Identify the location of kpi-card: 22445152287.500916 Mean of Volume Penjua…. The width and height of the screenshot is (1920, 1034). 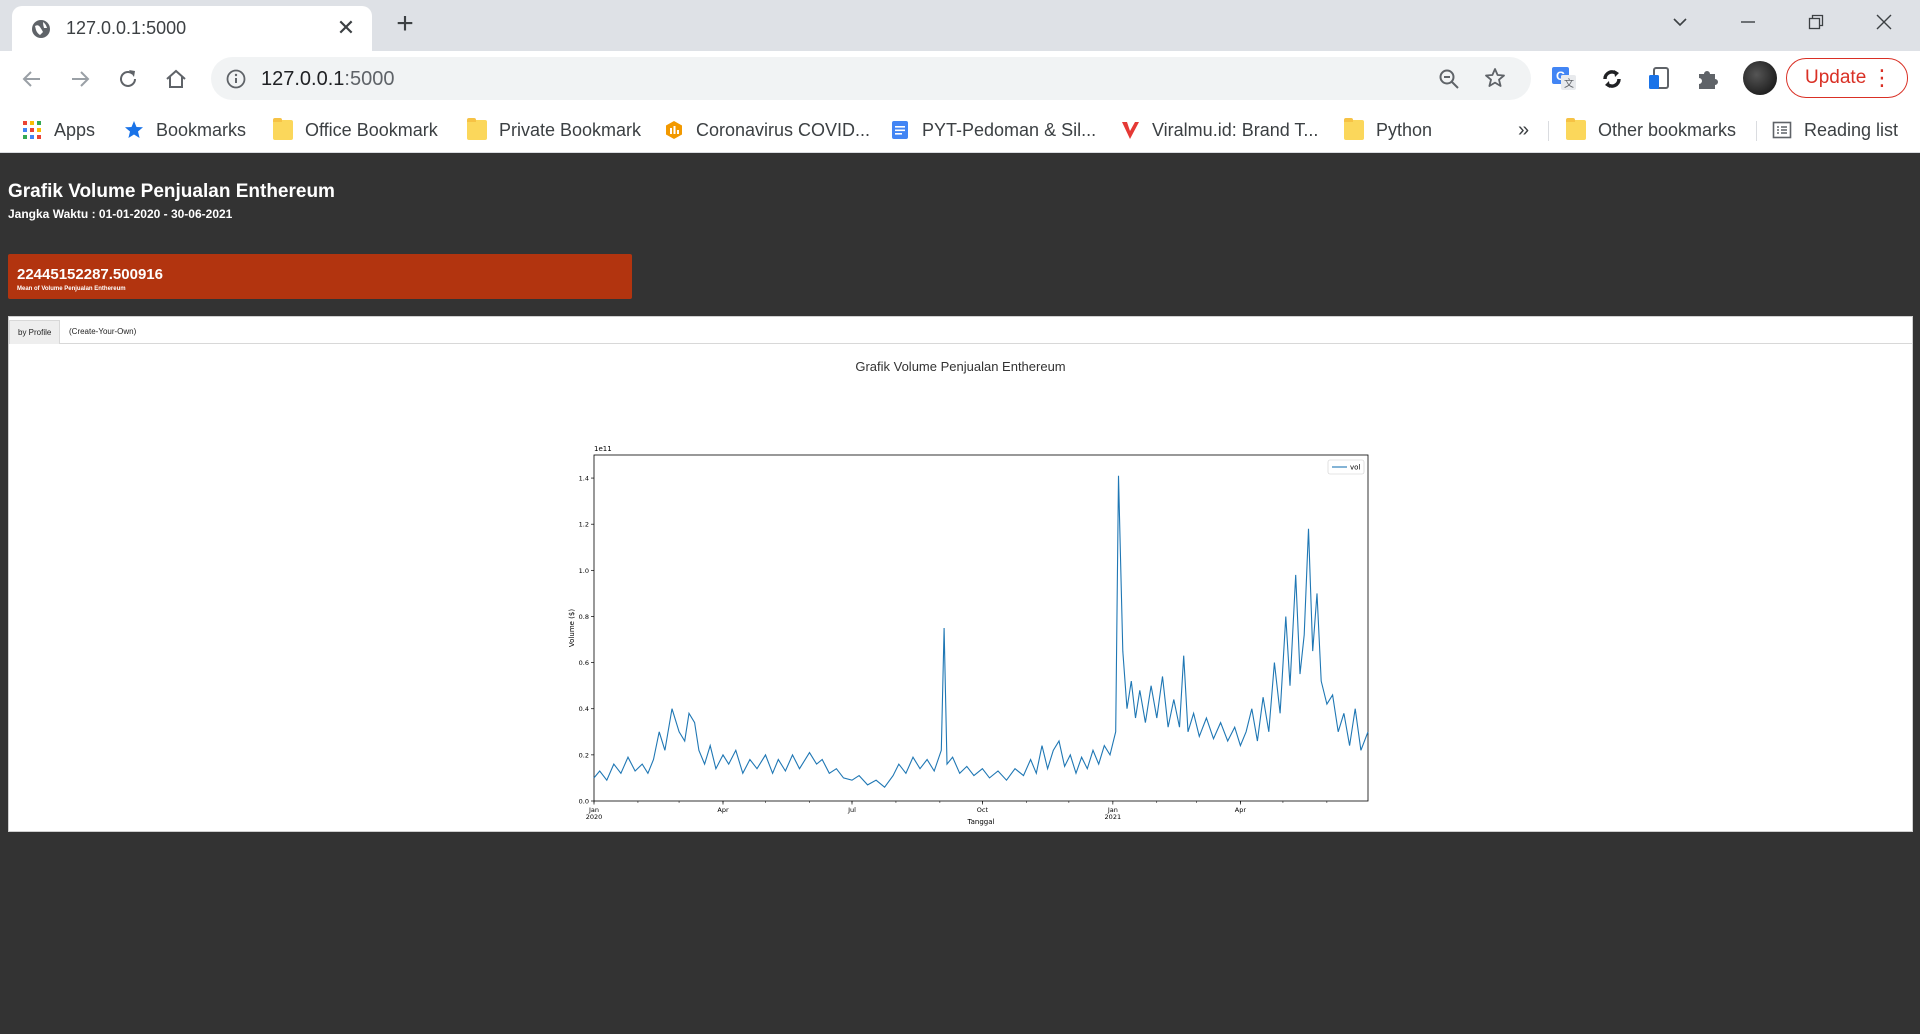
(320, 276).